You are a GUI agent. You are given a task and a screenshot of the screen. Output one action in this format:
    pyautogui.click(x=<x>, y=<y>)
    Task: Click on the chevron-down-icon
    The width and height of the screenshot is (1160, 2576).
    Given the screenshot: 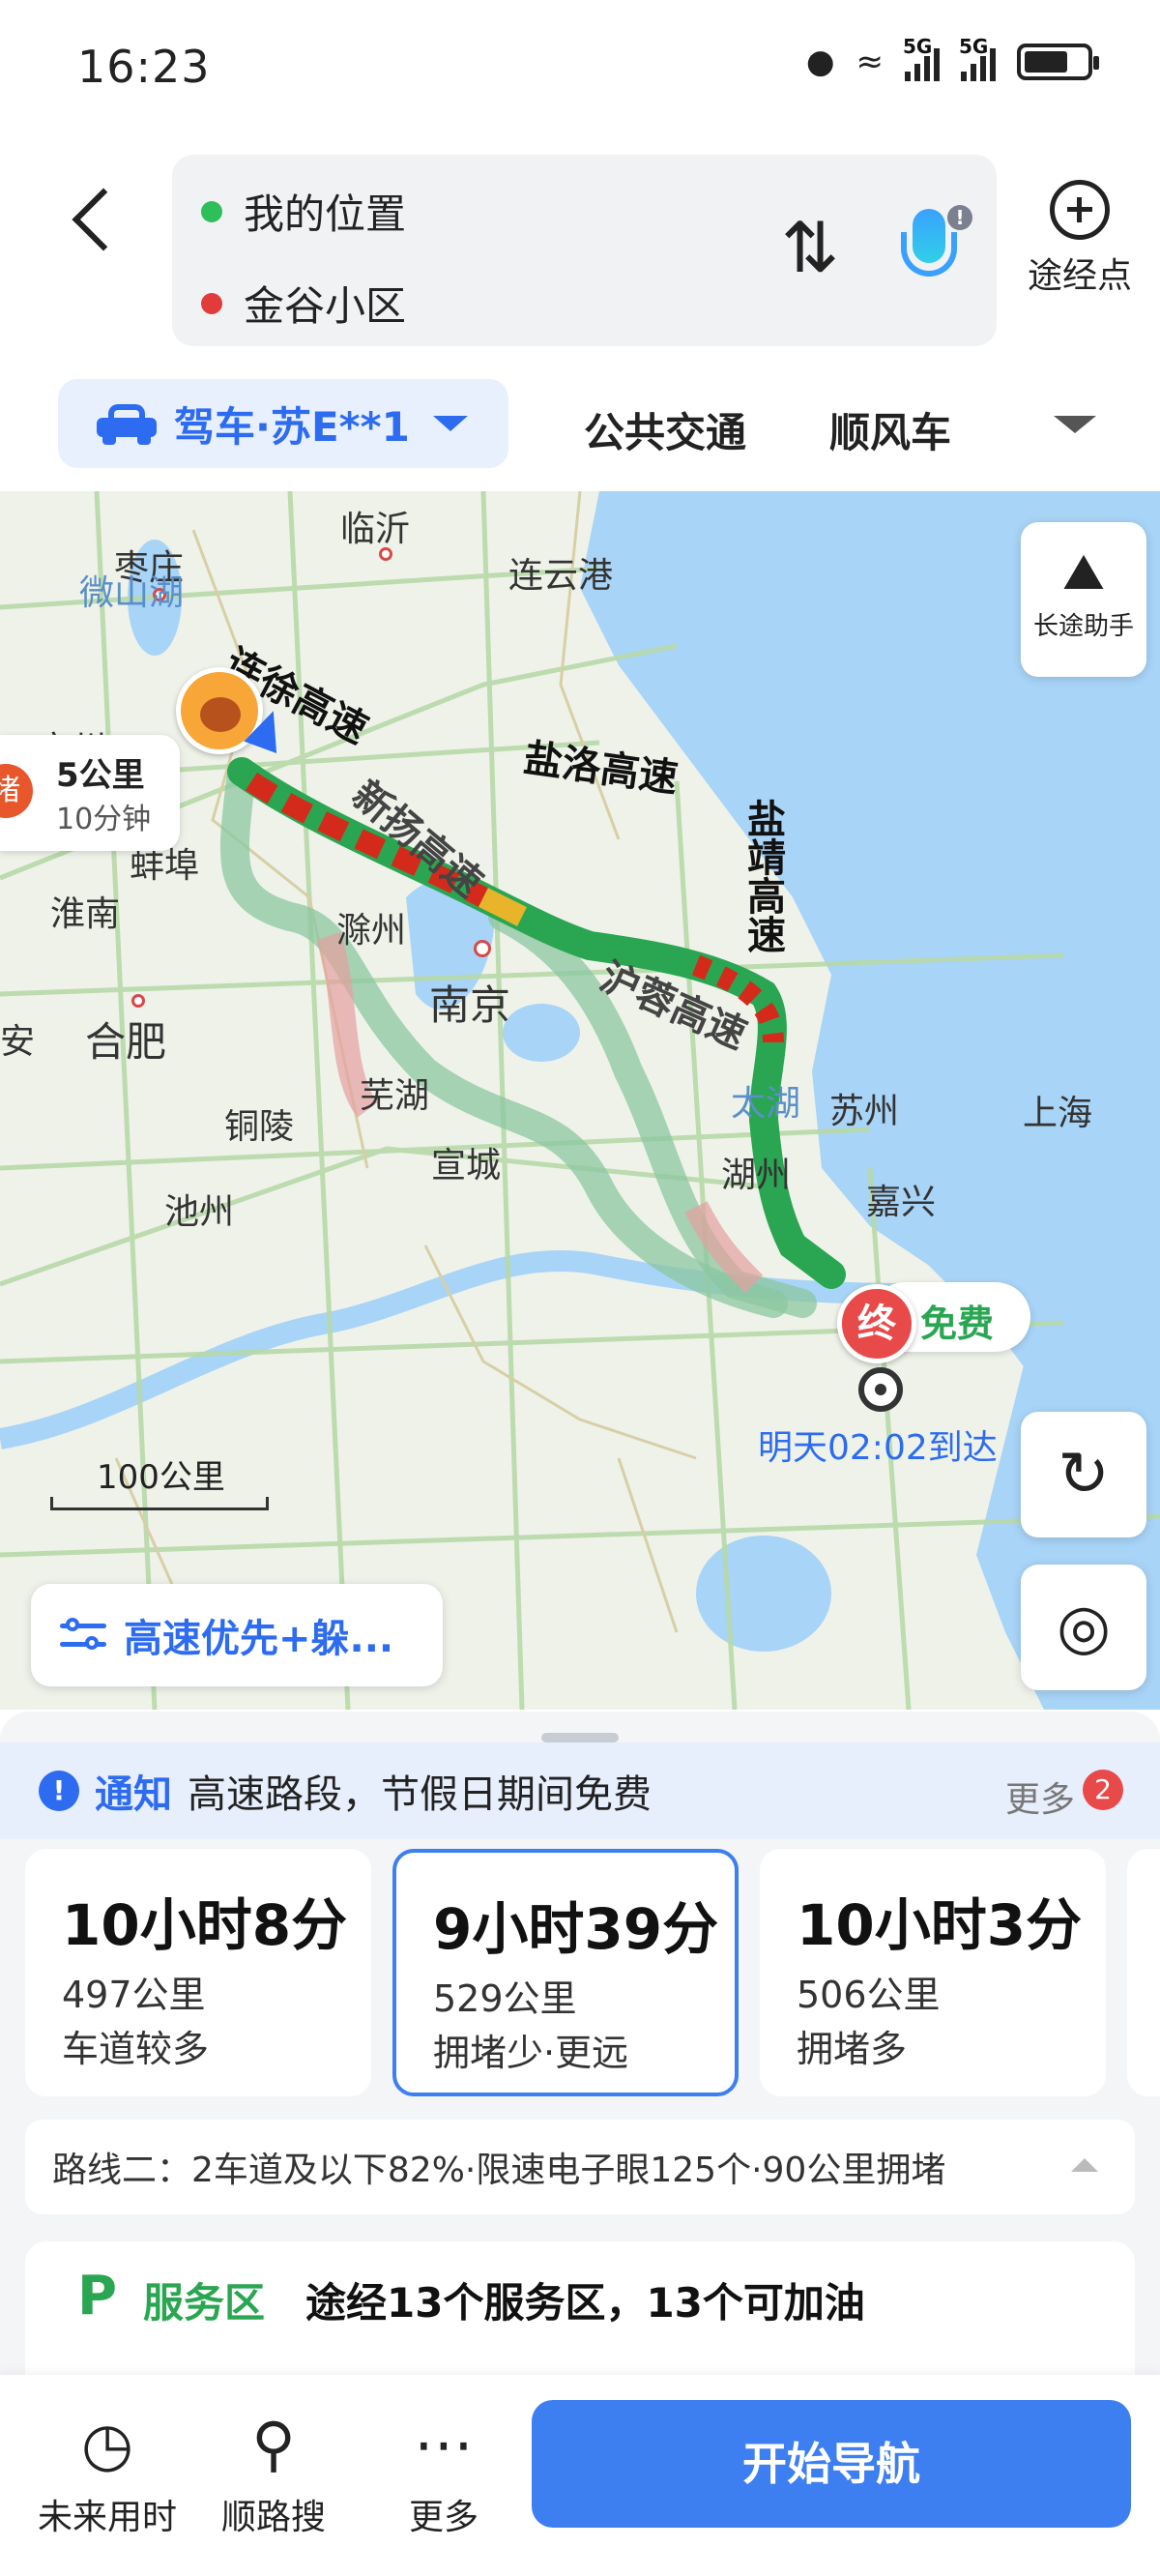 What is the action you would take?
    pyautogui.click(x=450, y=423)
    